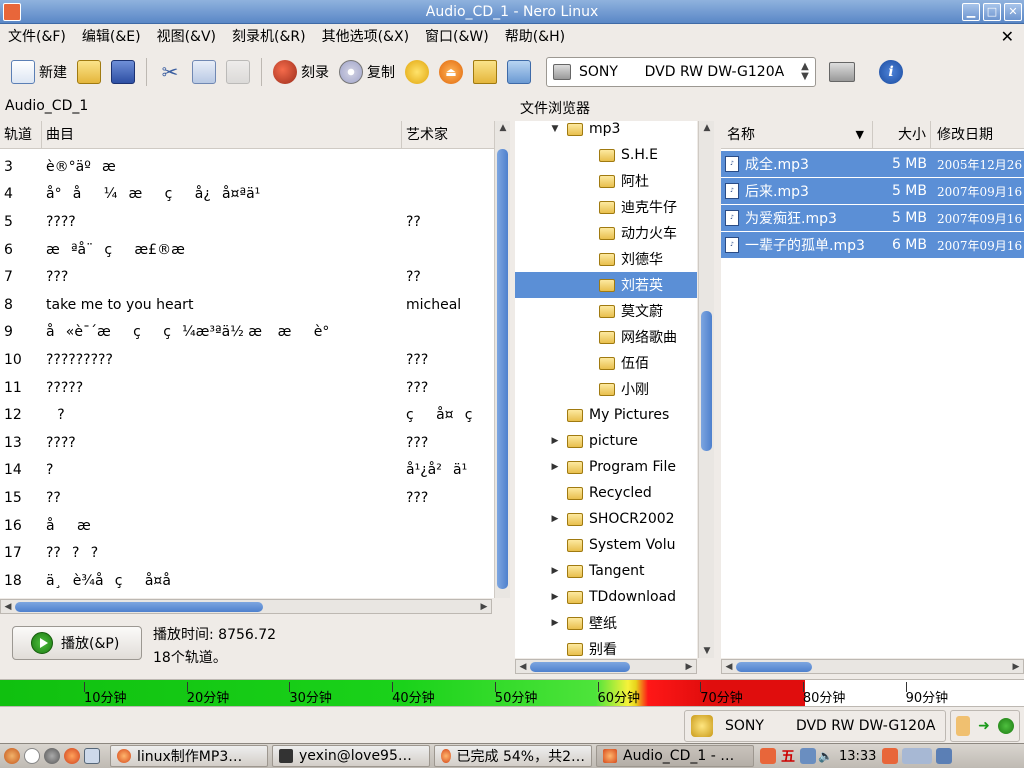  I want to click on wizard-button, so click(417, 72).